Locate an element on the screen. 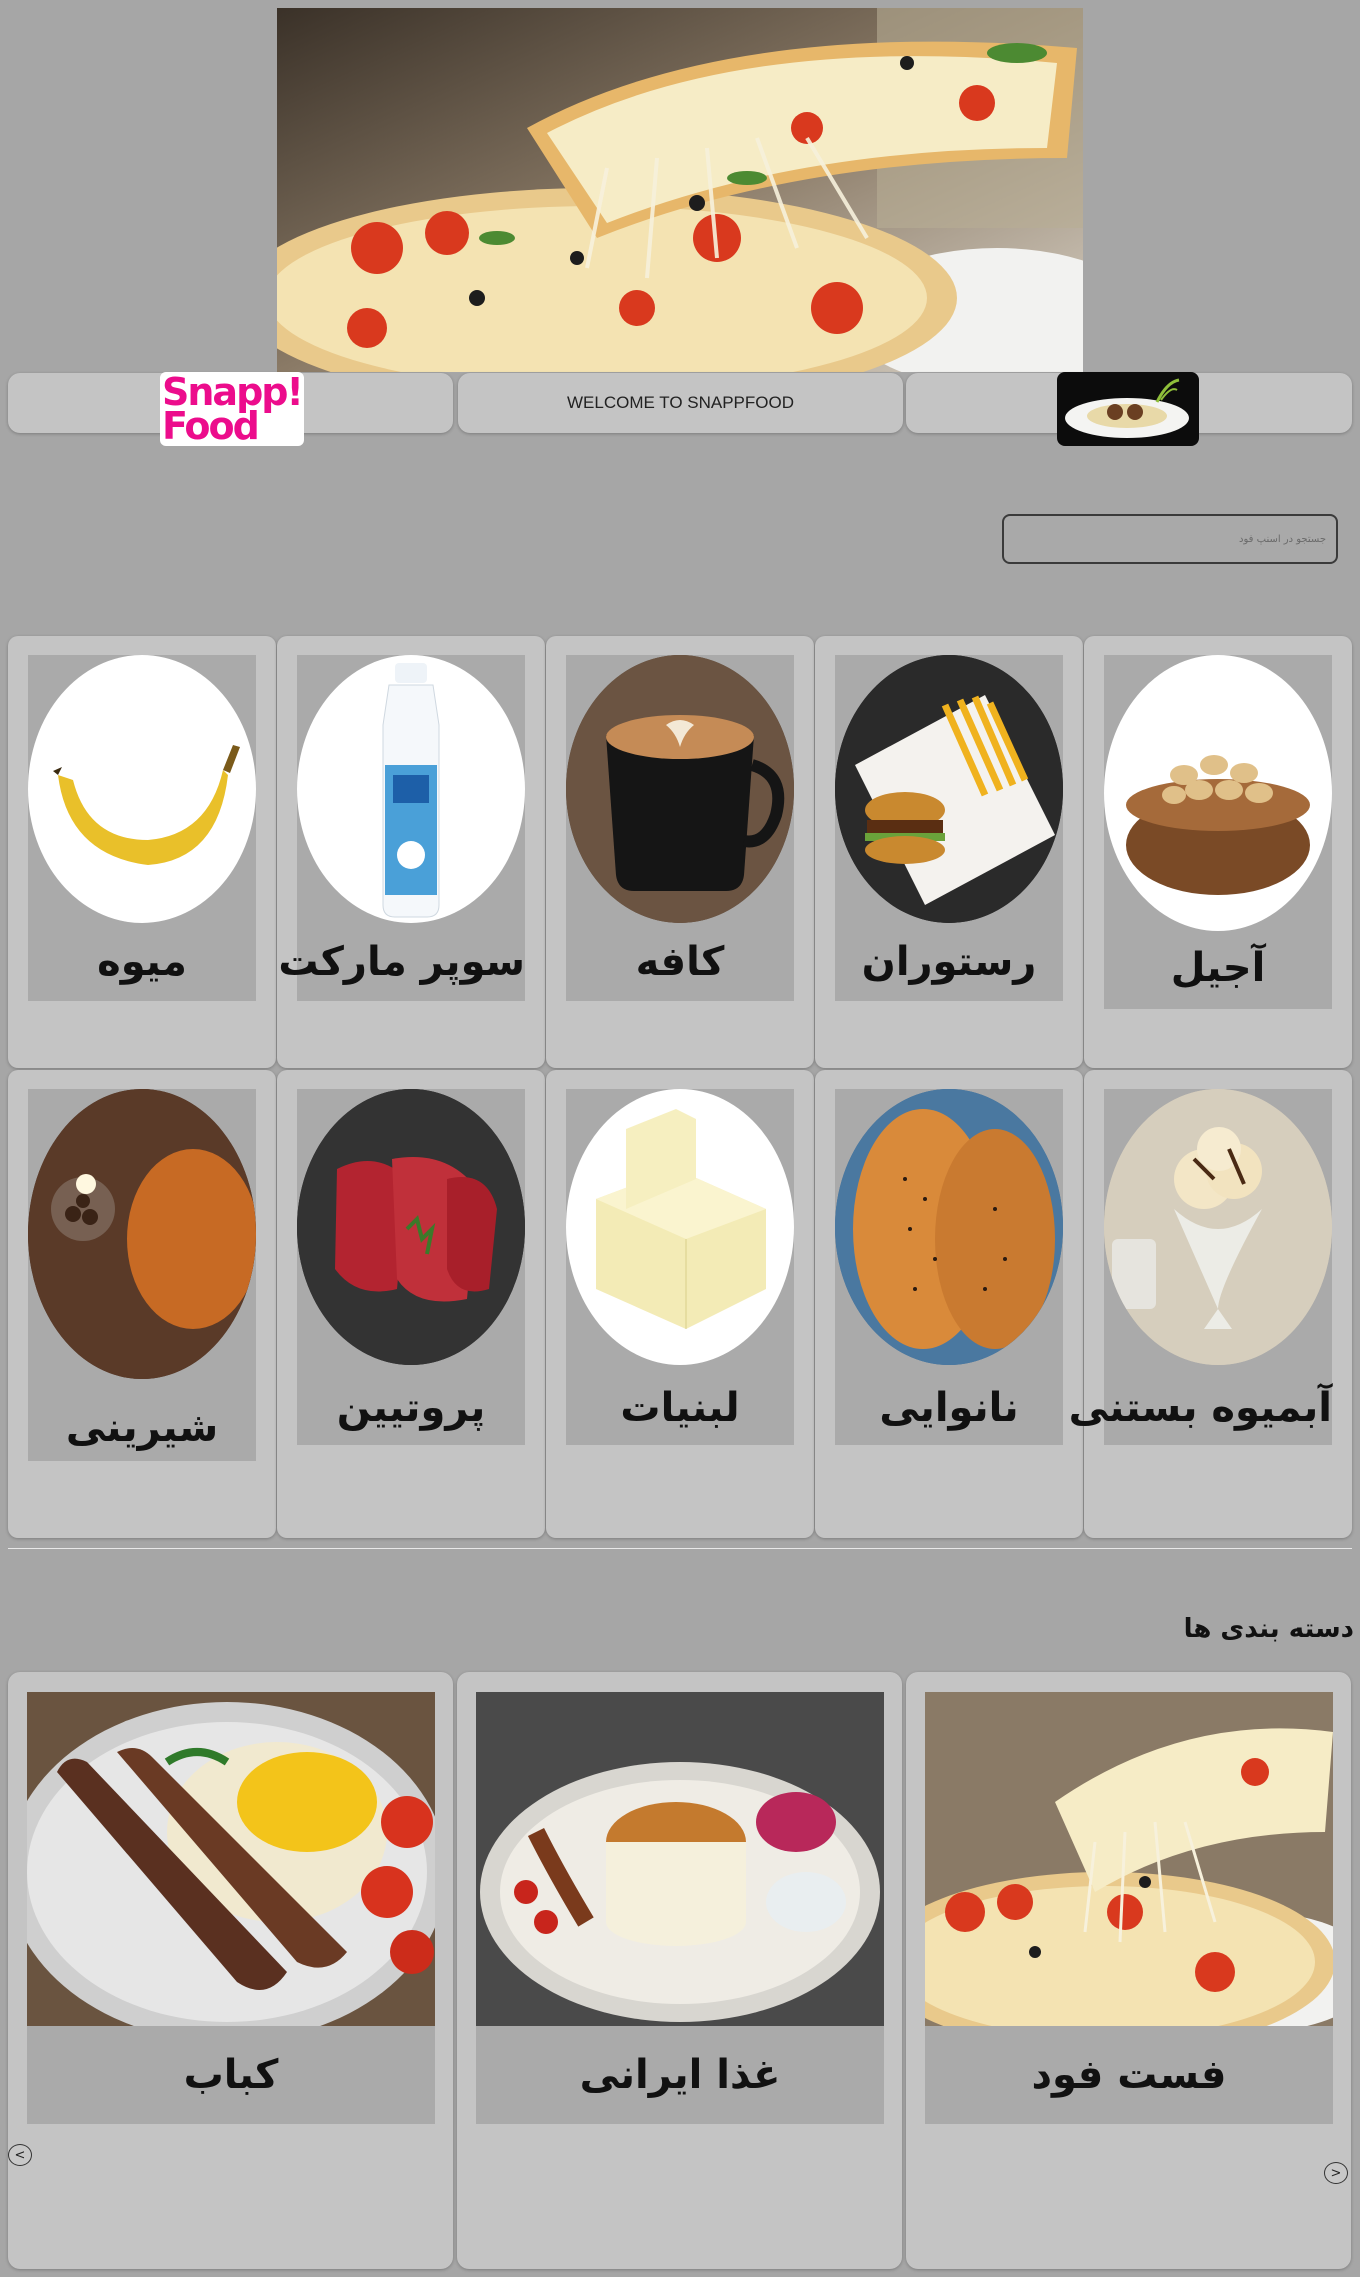  category-label: سوپر مارکت is located at coordinates (401, 962).